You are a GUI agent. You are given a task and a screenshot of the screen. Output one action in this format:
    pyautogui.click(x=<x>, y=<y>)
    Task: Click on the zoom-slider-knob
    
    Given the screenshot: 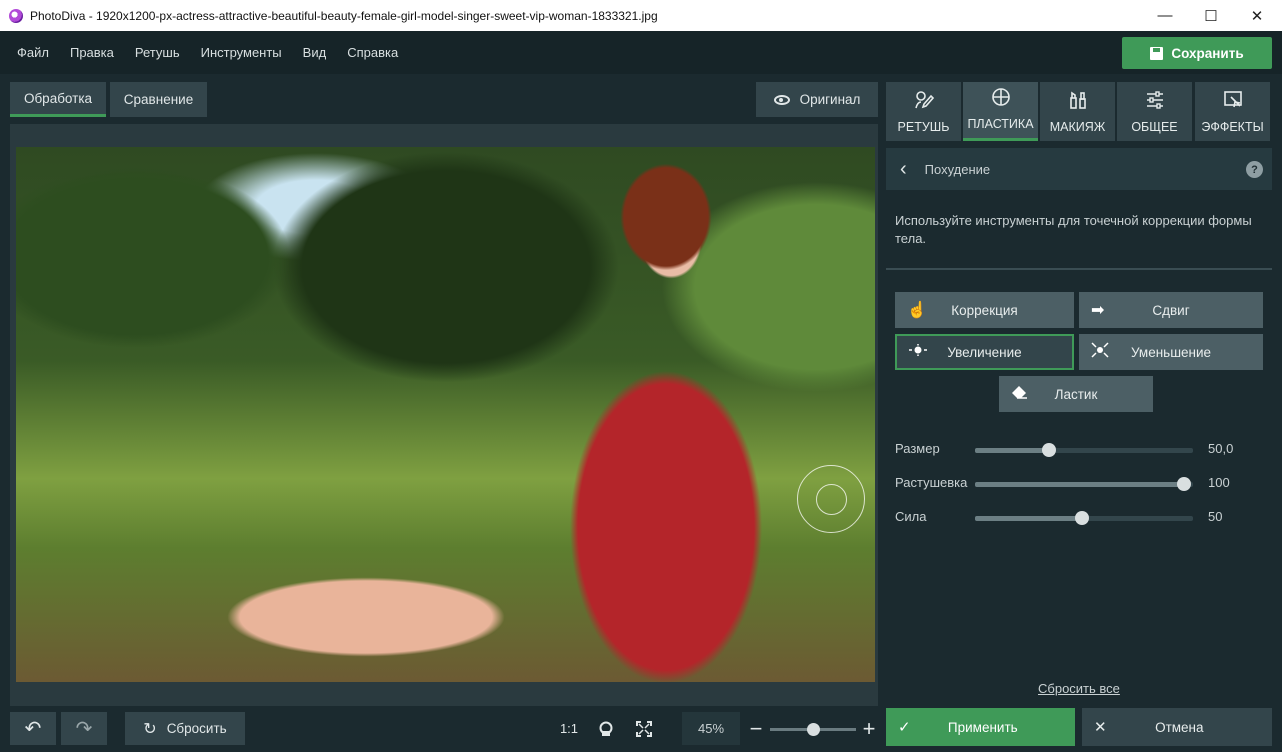 What is the action you would take?
    pyautogui.click(x=813, y=729)
    